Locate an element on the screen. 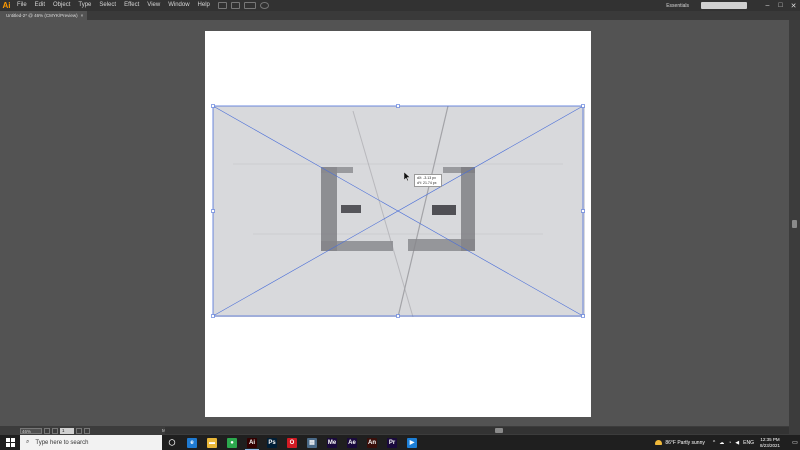  windows-logo-icon is located at coordinates (10, 442).